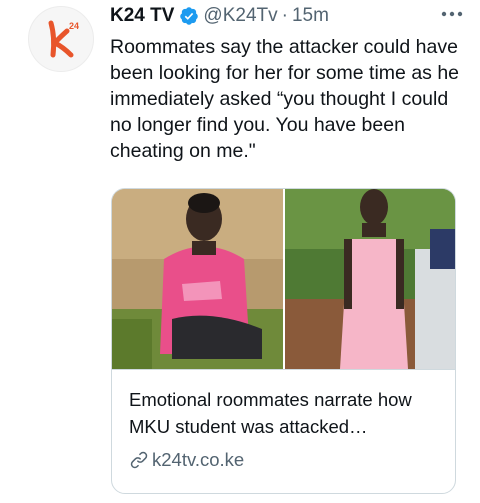  What do you see at coordinates (310, 16) in the screenshot?
I see `tweet-timestamp: 15m` at bounding box center [310, 16].